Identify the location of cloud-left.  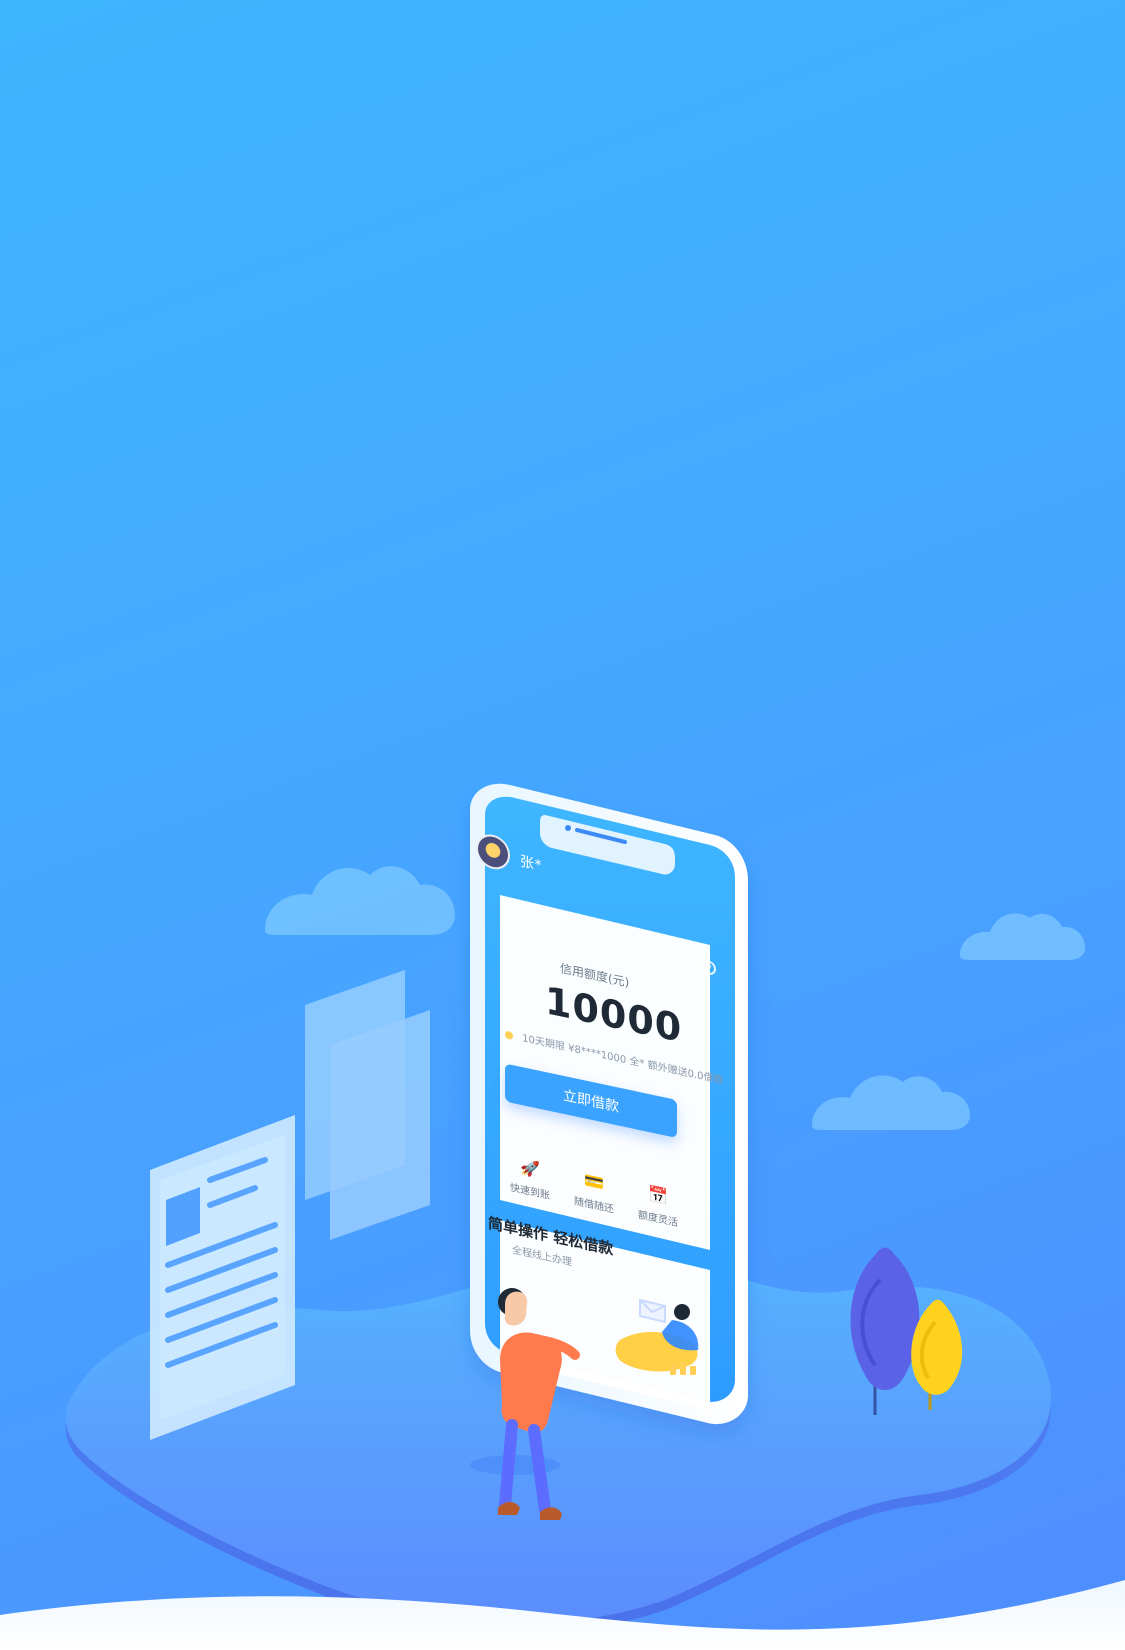
(360, 900).